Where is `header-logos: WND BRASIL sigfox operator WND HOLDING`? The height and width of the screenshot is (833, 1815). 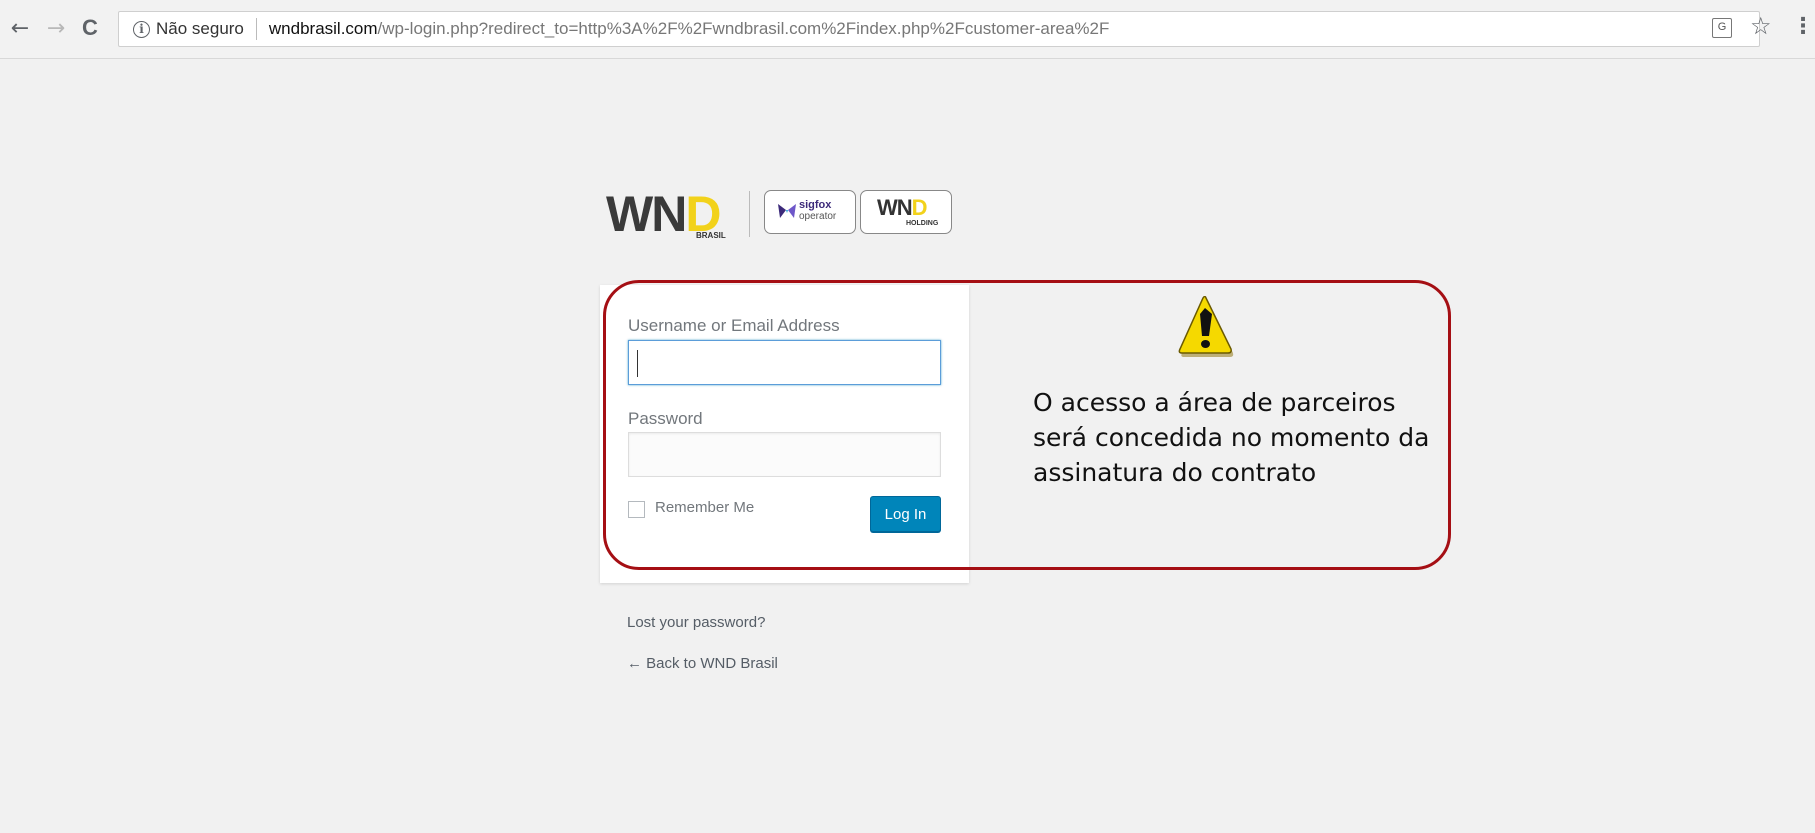 header-logos: WND BRASIL sigfox operator WND HOLDING is located at coordinates (781, 215).